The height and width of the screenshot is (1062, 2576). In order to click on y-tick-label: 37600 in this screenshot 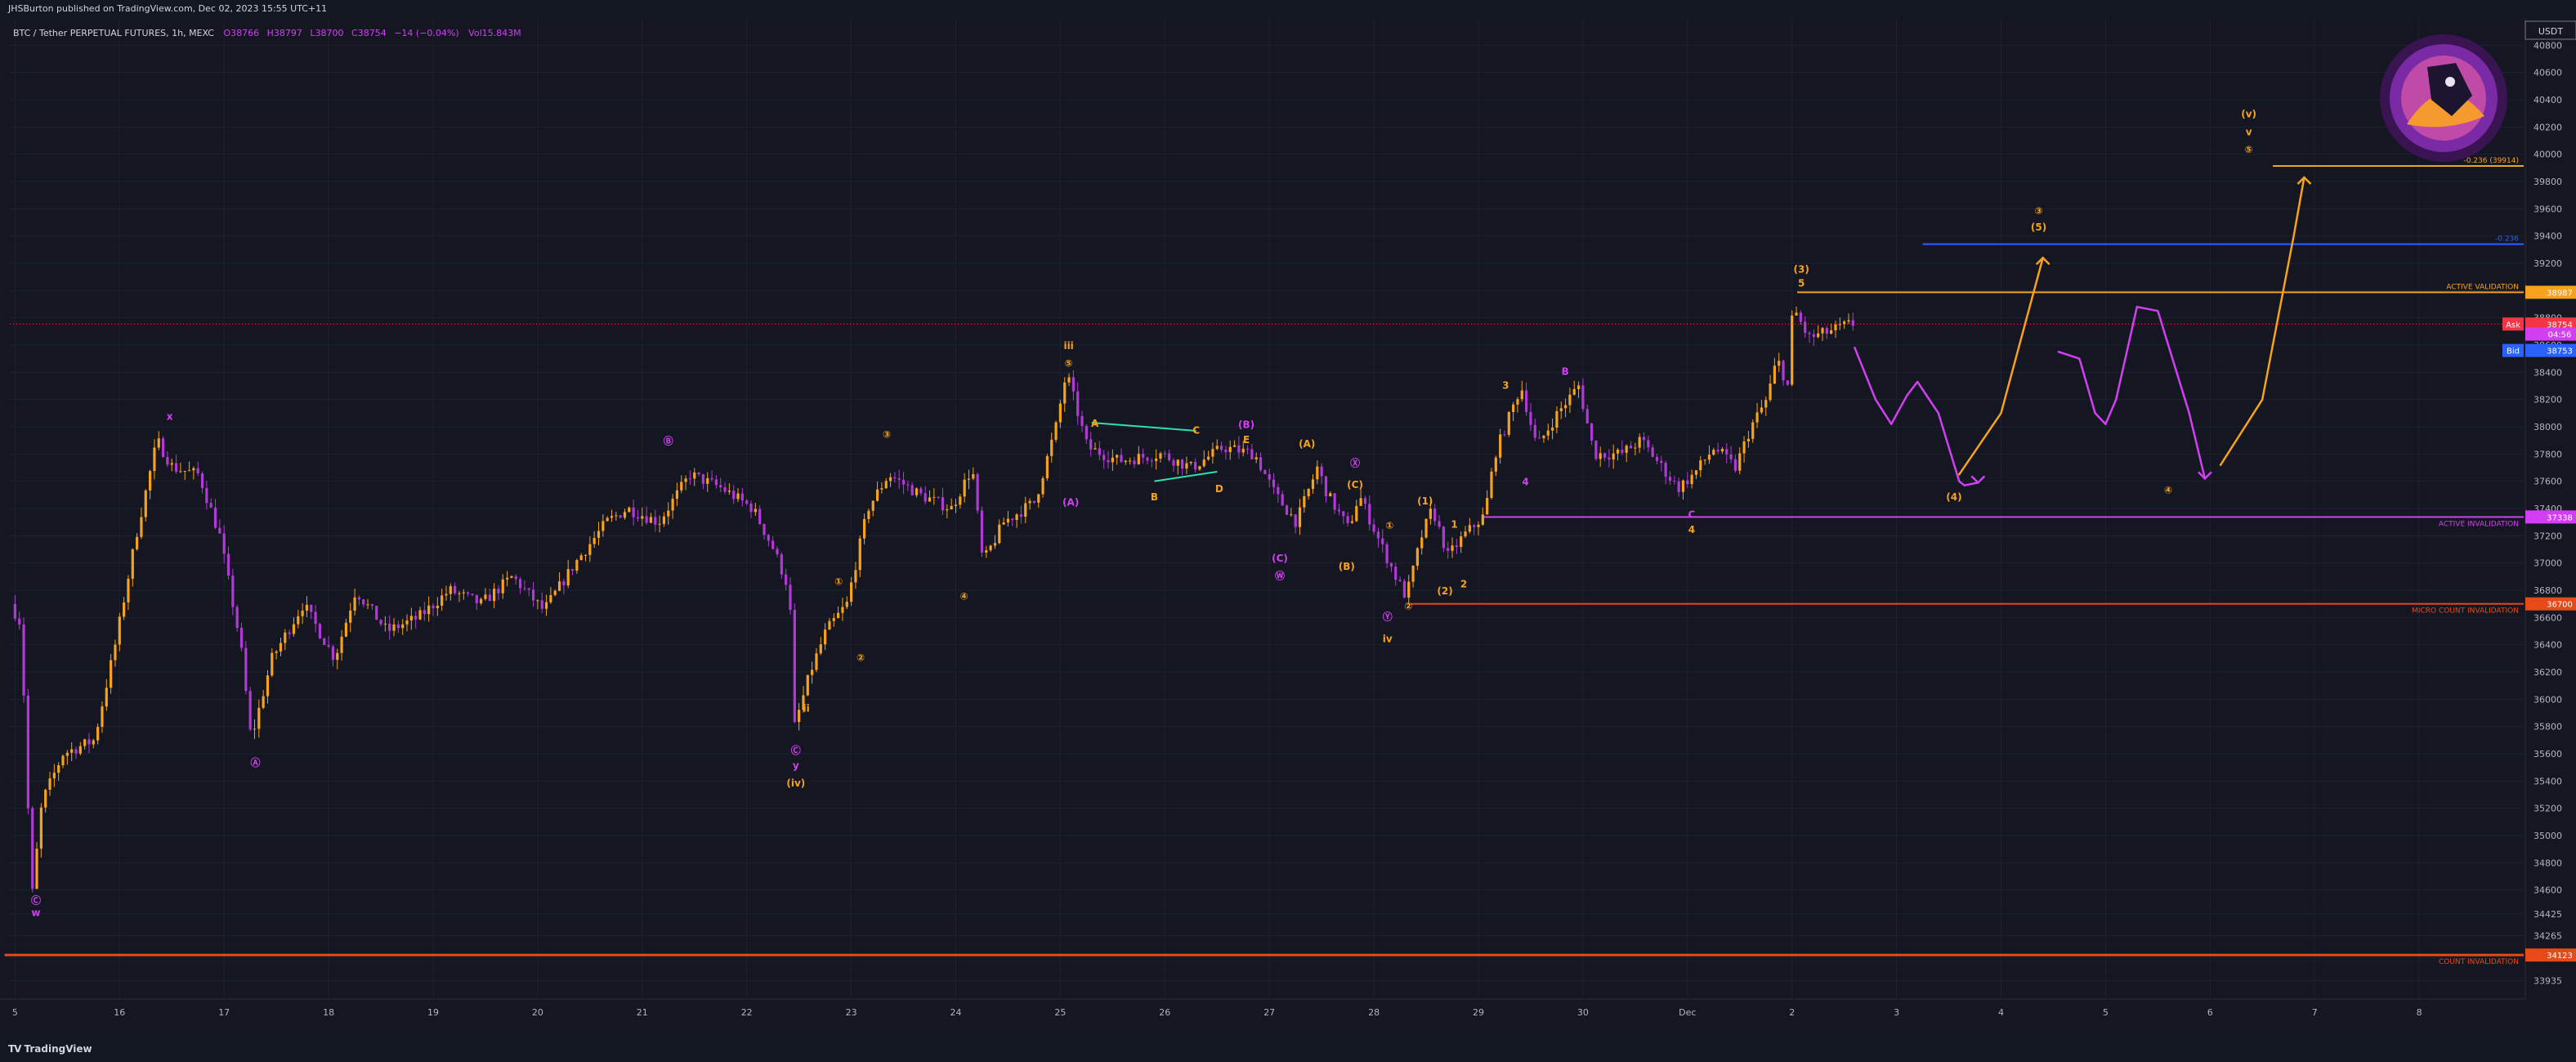, I will do `click(2548, 482)`.